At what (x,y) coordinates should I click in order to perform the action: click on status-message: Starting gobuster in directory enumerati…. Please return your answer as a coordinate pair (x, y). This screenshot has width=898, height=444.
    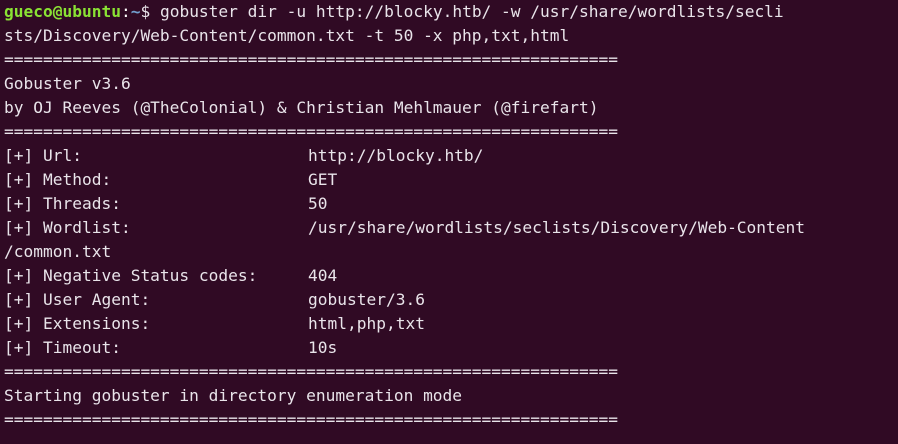
    Looking at the image, I should click on (233, 395).